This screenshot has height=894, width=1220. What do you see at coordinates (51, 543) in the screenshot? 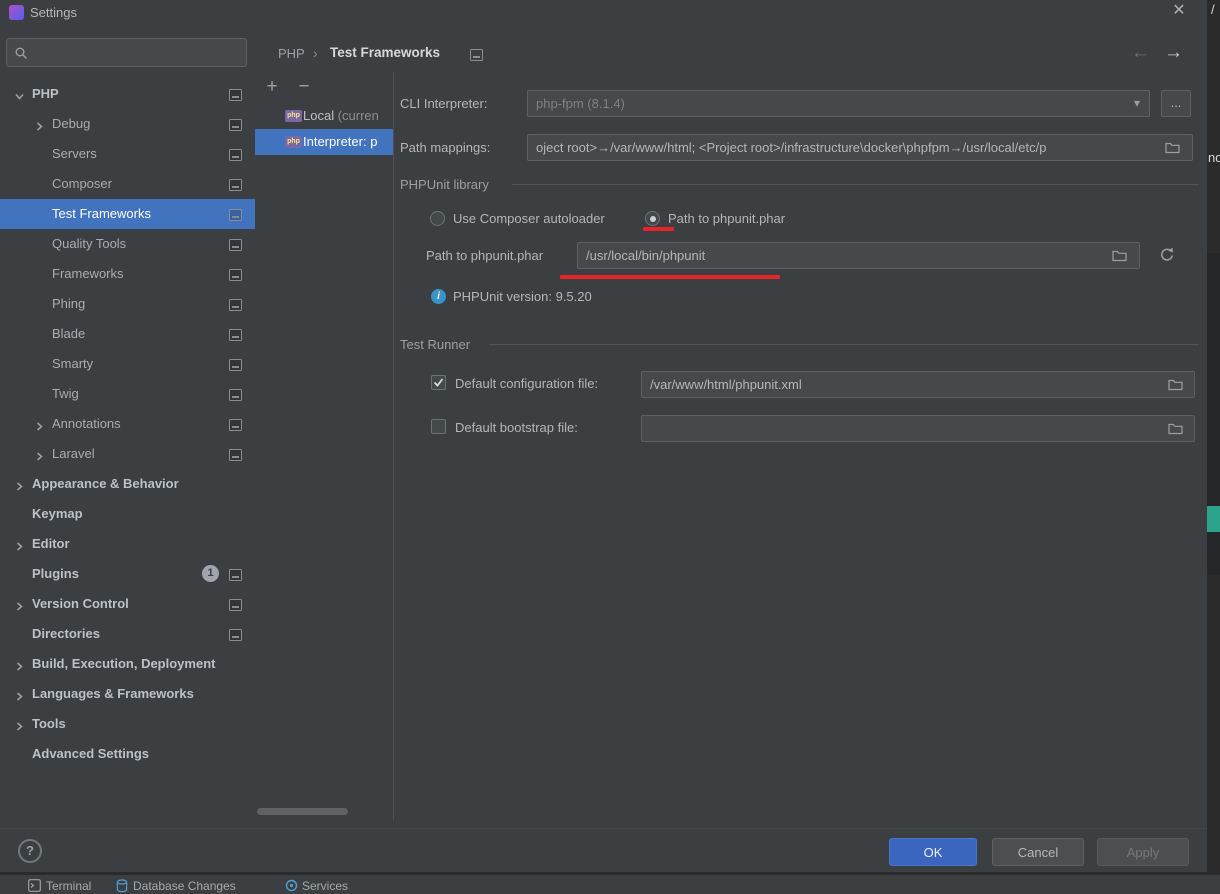
I see `sidebar-item-label: Editor` at bounding box center [51, 543].